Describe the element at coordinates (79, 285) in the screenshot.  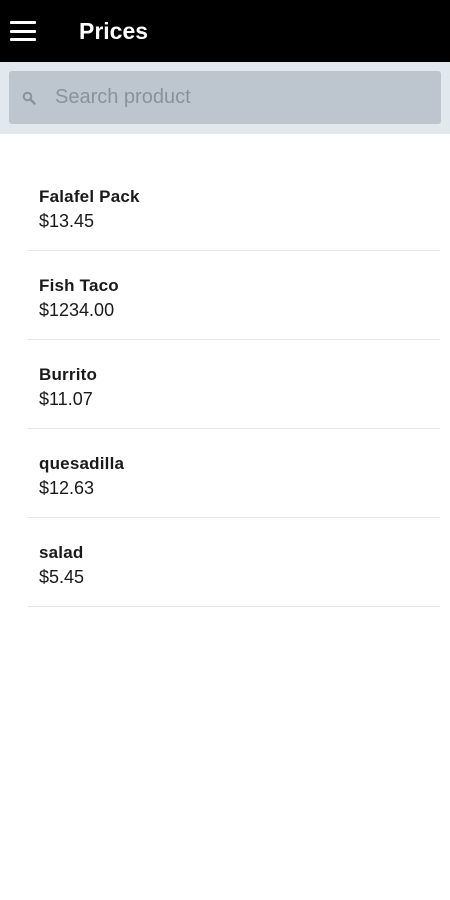
I see `product-name: Fish Taco` at that location.